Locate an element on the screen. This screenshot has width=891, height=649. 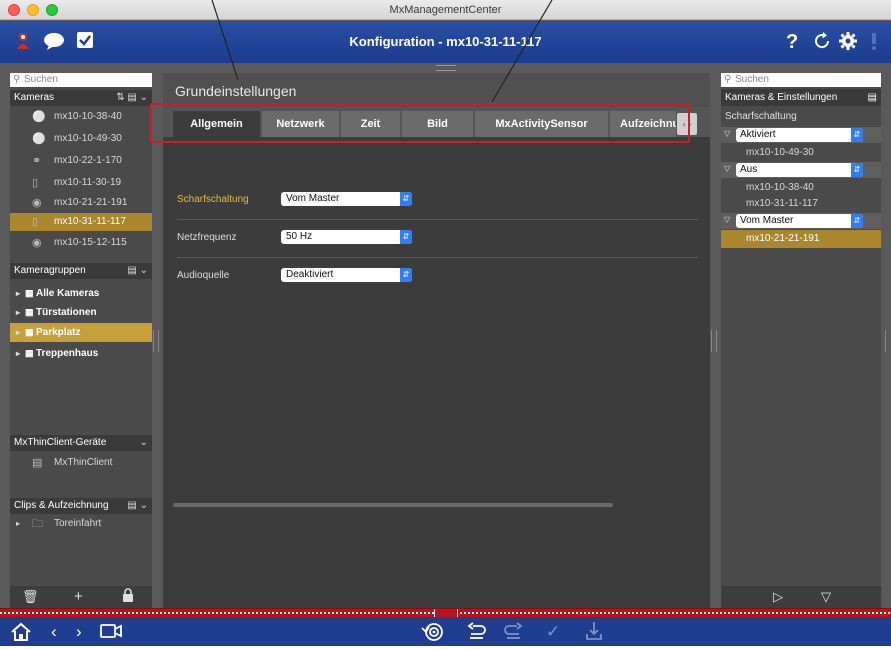
select-value: Deaktiviert is located at coordinates (310, 274).